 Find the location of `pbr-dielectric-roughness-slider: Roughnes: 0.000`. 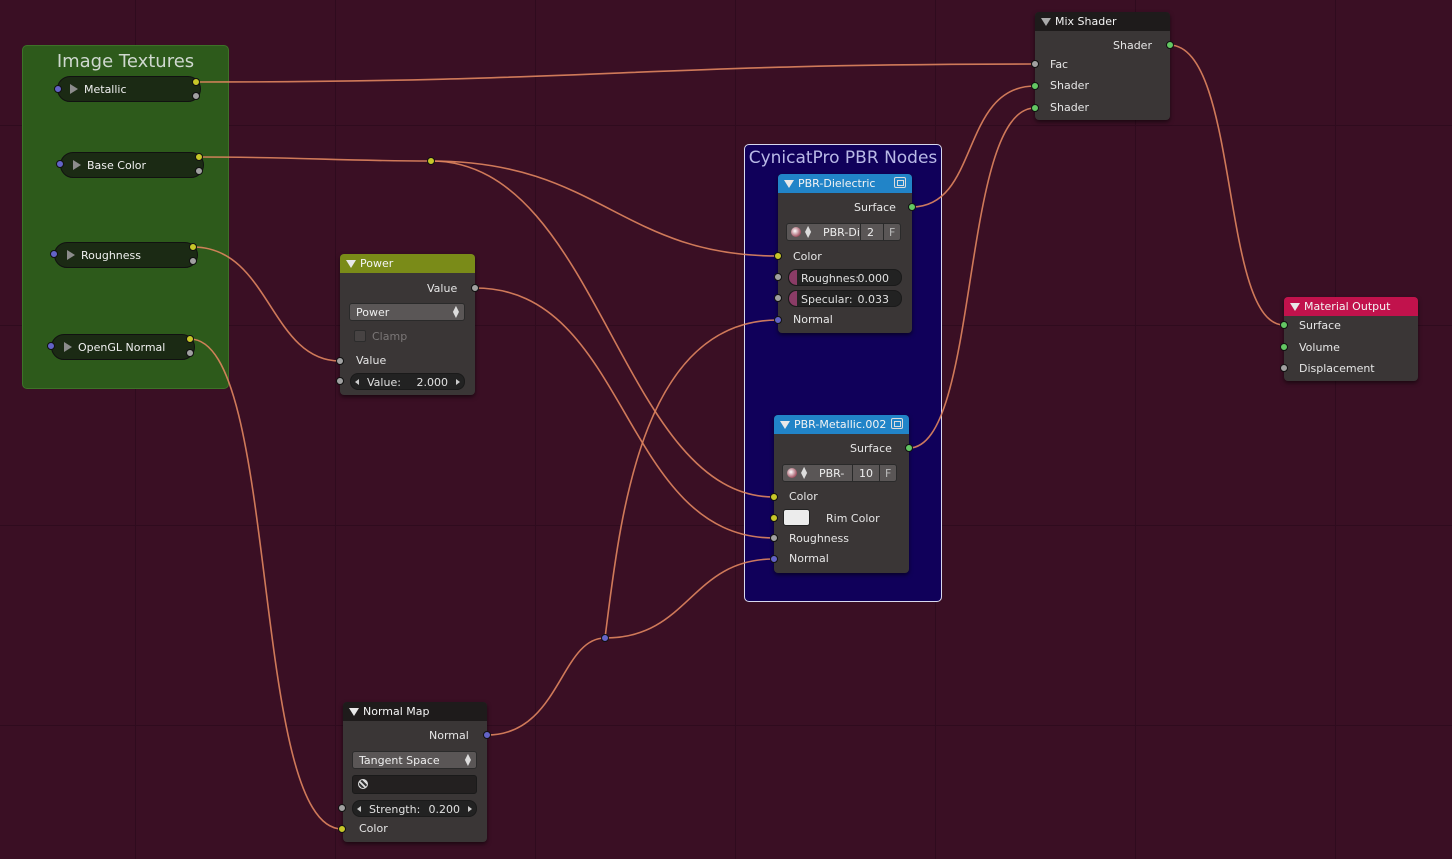

pbr-dielectric-roughness-slider: Roughnes: 0.000 is located at coordinates (845, 277).